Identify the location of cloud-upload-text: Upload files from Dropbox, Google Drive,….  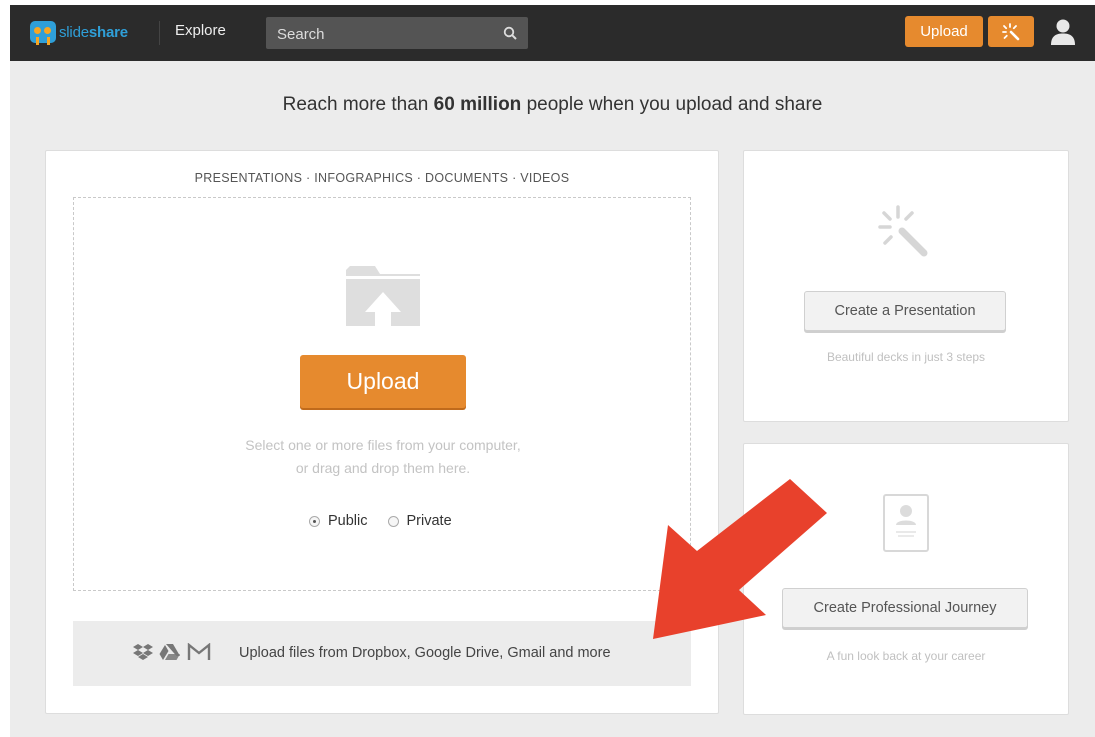
(425, 653).